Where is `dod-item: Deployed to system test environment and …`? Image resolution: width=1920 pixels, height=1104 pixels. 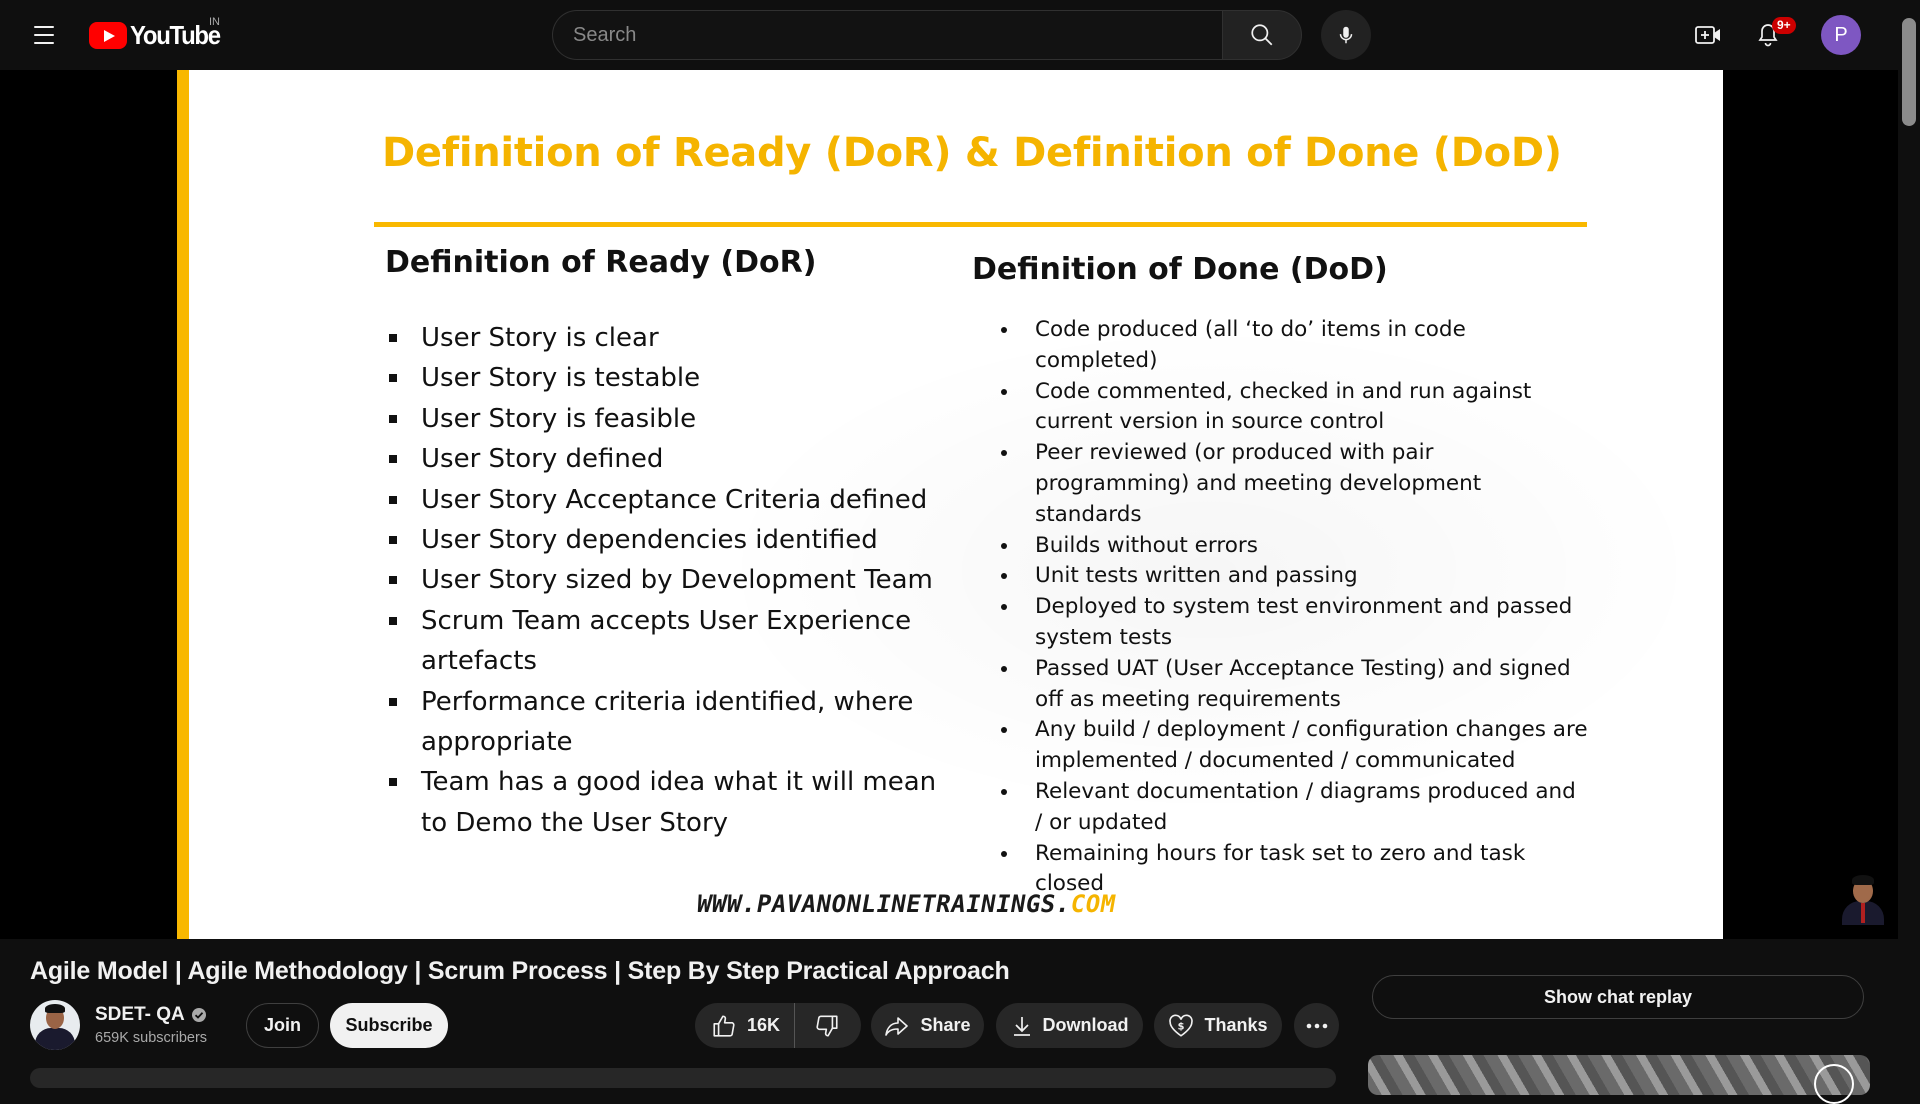
dod-item: Deployed to system test environment and … is located at coordinates (1289, 623).